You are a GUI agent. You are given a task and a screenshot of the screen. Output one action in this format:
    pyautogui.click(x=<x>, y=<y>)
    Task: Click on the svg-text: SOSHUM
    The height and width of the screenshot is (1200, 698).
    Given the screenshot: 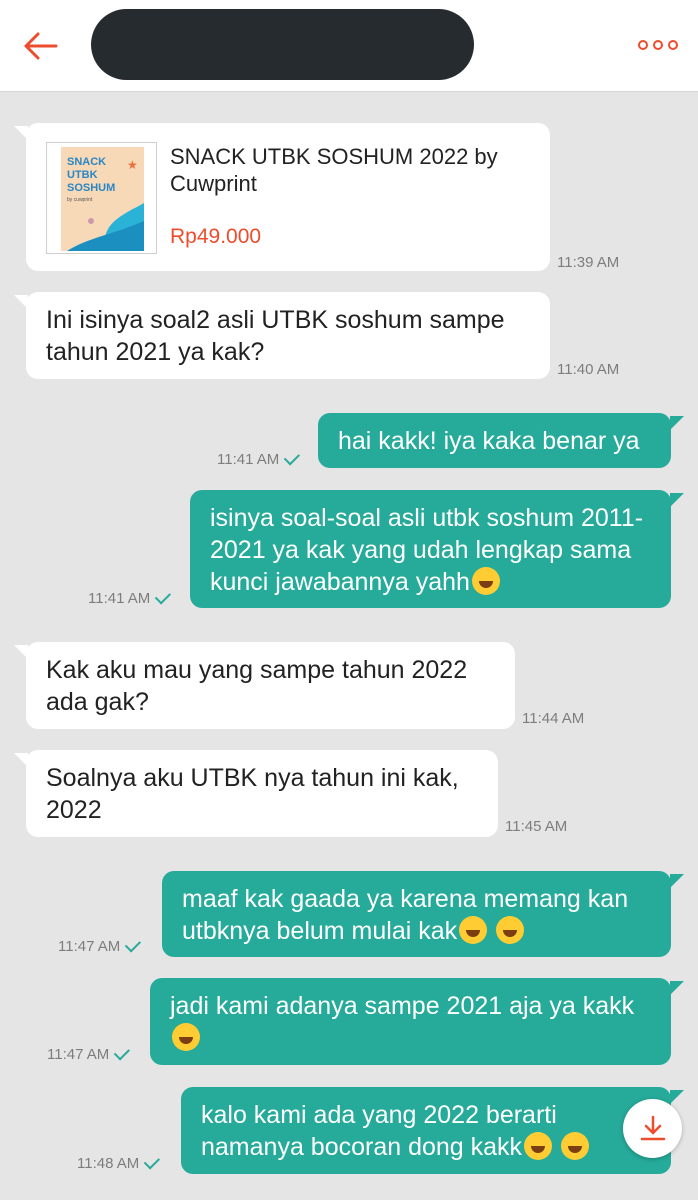 What is the action you would take?
    pyautogui.click(x=91, y=188)
    